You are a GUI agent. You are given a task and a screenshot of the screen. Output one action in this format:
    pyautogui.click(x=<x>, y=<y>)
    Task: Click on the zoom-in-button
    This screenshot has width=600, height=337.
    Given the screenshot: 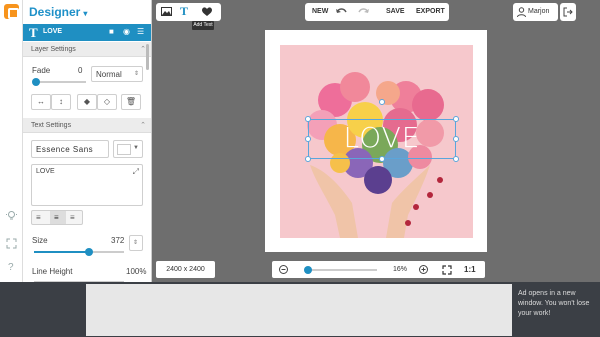 What is the action you would take?
    pyautogui.click(x=423, y=270)
    